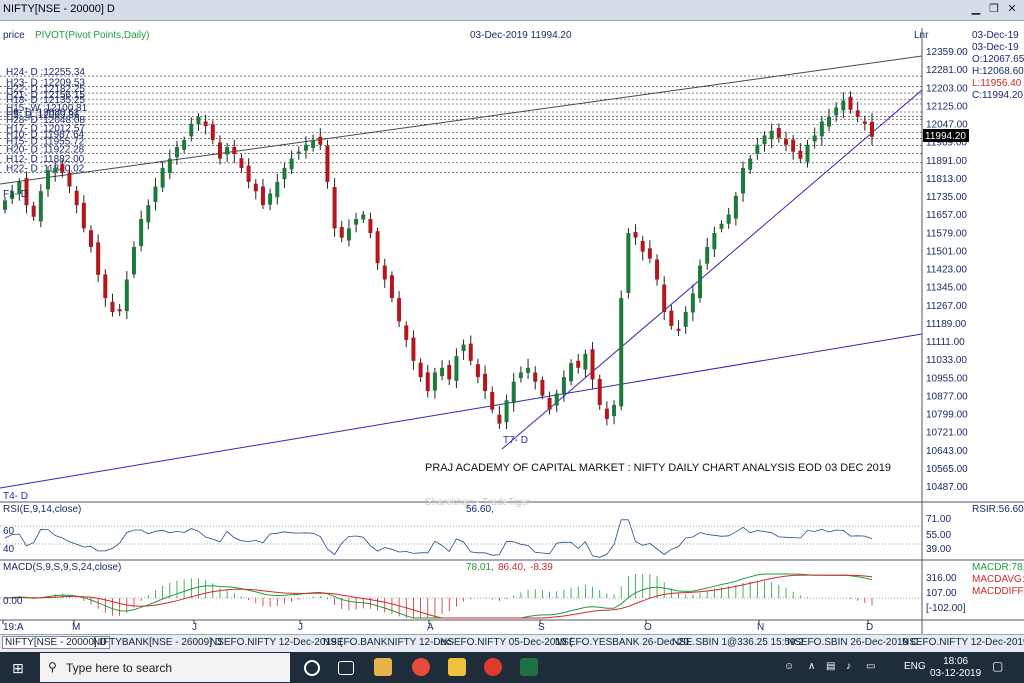  I want to click on info-date-2: 03-Dec-19, so click(995, 47).